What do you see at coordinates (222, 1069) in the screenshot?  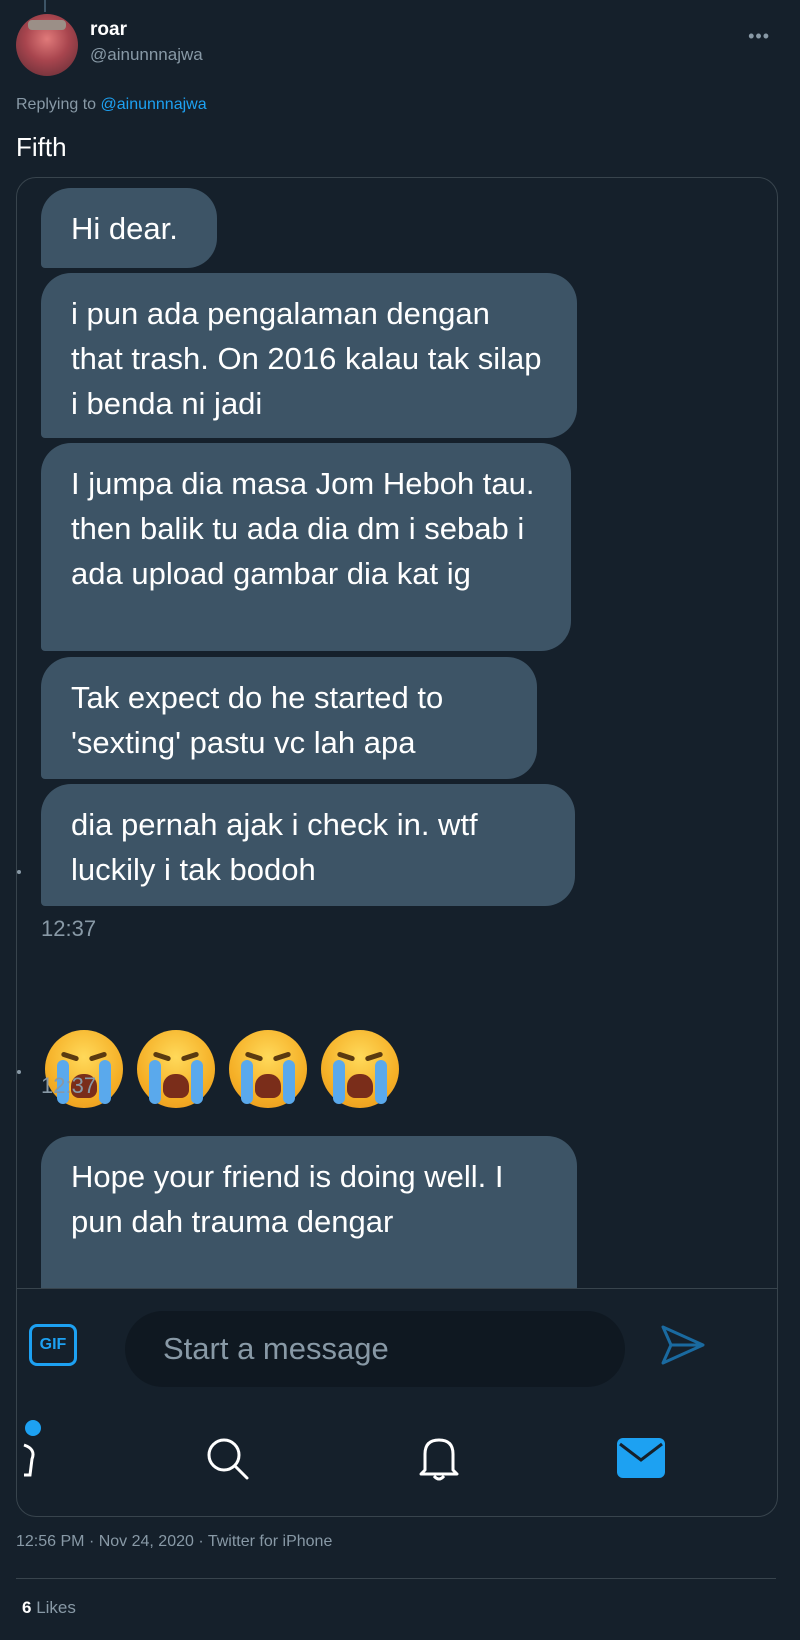 I see `emoji-message` at bounding box center [222, 1069].